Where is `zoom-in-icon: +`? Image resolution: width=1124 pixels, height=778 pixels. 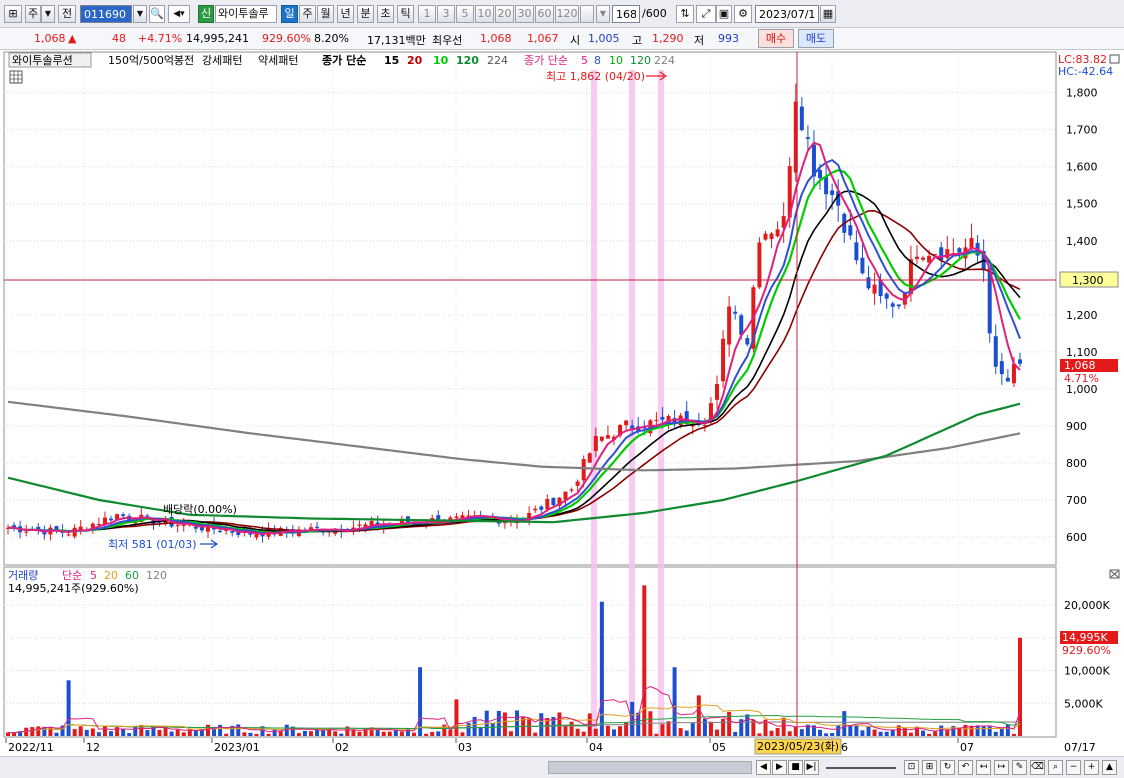 zoom-in-icon: + is located at coordinates (1091, 767).